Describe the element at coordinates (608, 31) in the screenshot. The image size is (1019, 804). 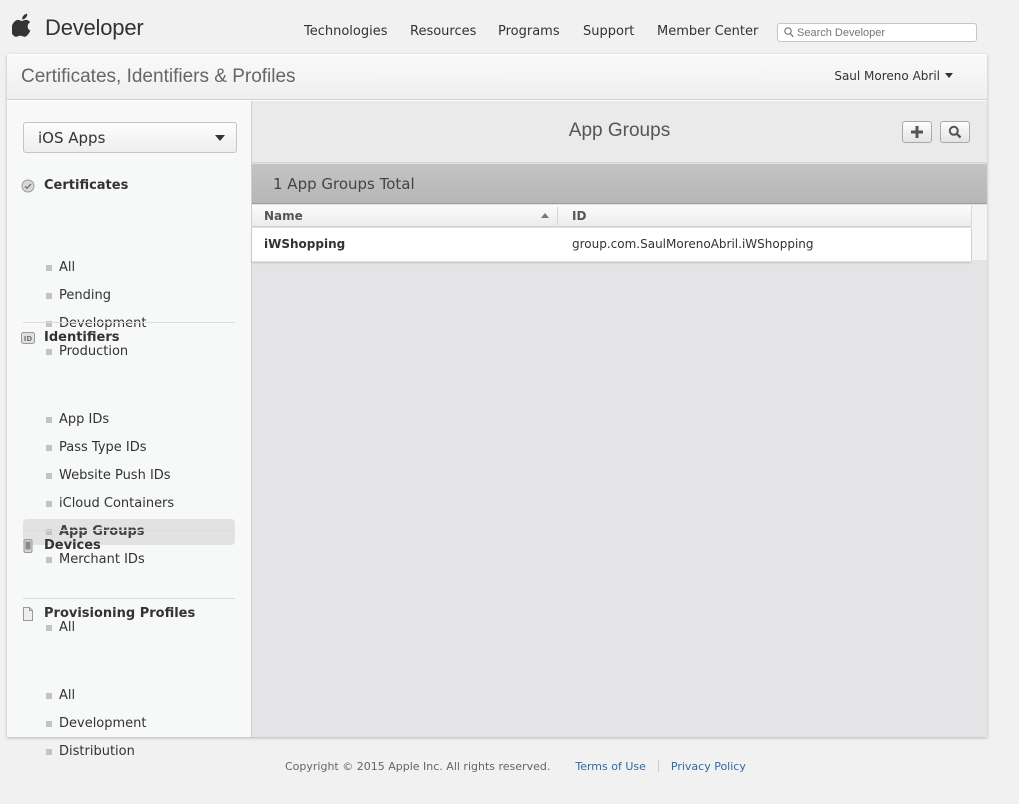
I see `nav-support: Support` at that location.